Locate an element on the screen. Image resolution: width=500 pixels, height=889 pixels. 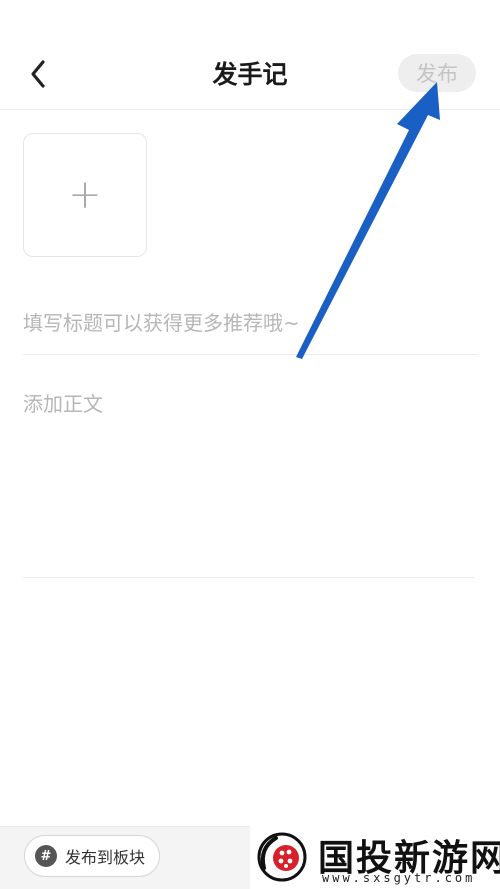
publish-button: 发布 is located at coordinates (437, 73).